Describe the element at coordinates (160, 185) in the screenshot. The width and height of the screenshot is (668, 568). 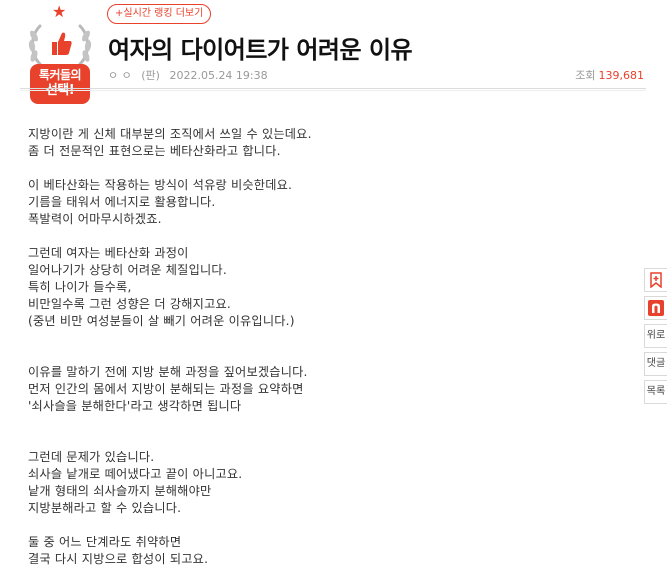
I see `body-line: 이 베타산화는 작용하는 방식이 석유랑 비슷한데요.` at that location.